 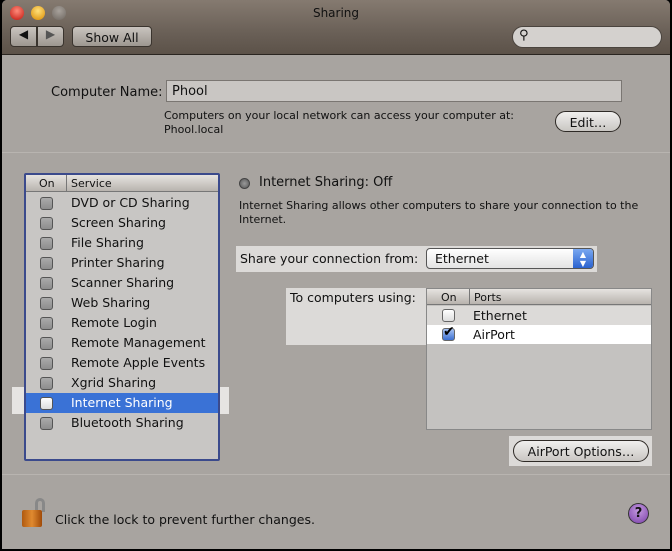 What do you see at coordinates (114, 382) in the screenshot?
I see `service-label: Xgrid Sharing` at bounding box center [114, 382].